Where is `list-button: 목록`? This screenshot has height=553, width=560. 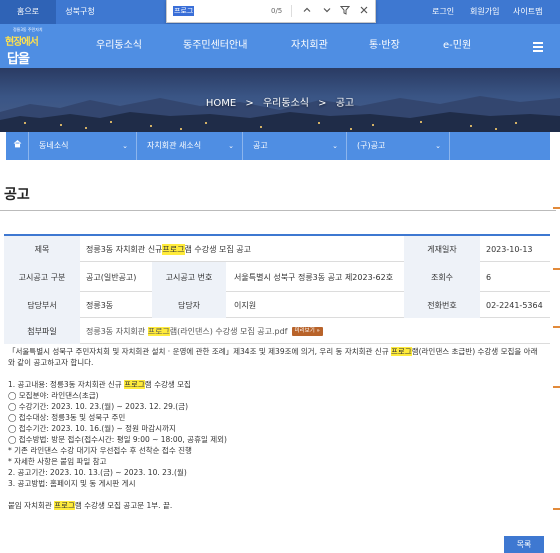
list-button: 목록 is located at coordinates (524, 544).